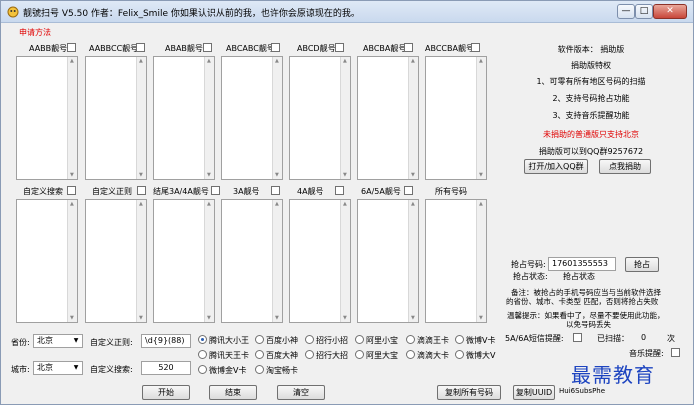 This screenshot has height=405, width=694. I want to click on grab-number-input: 17601355553, so click(582, 264).